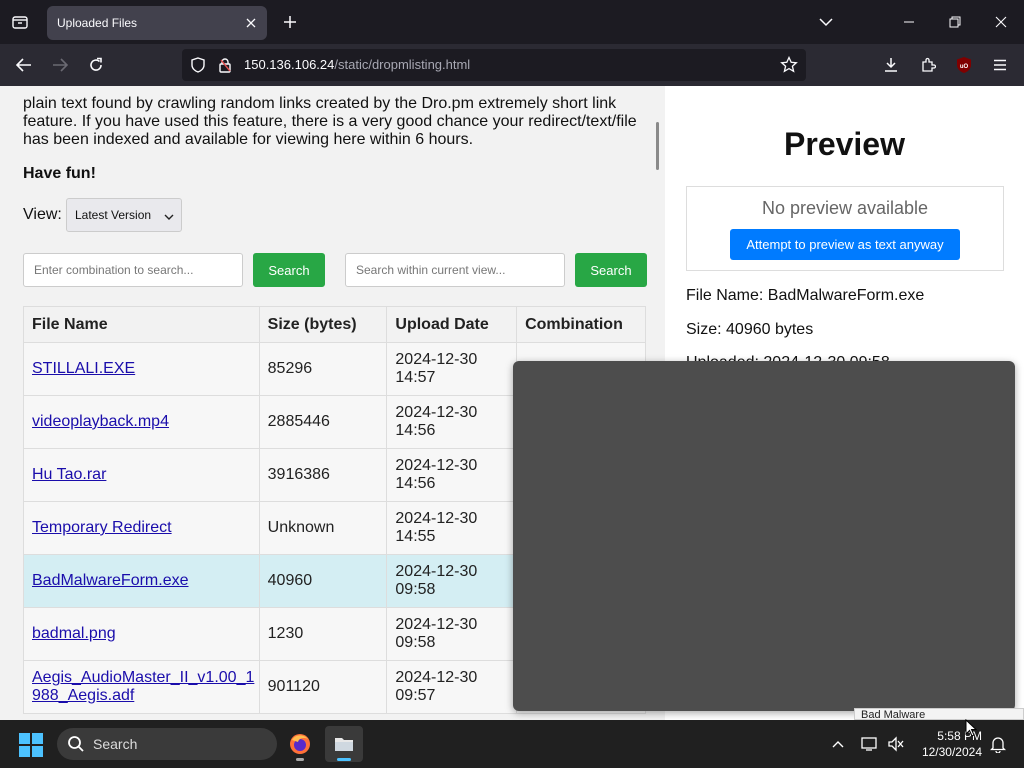  What do you see at coordinates (896, 744) in the screenshot?
I see `volume-muted-icon` at bounding box center [896, 744].